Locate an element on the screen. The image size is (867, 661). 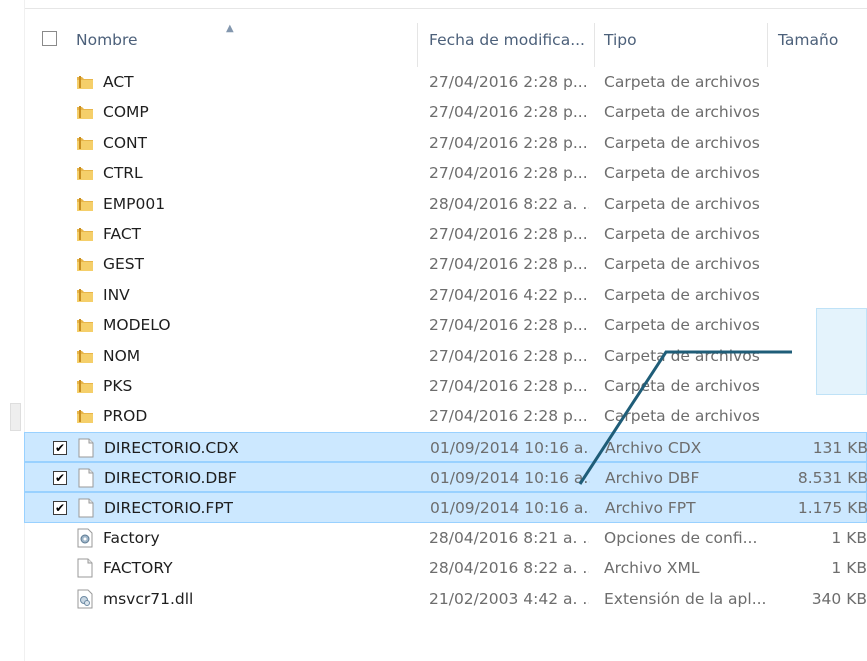
navigation-pane-edge is located at coordinates (12, 330).